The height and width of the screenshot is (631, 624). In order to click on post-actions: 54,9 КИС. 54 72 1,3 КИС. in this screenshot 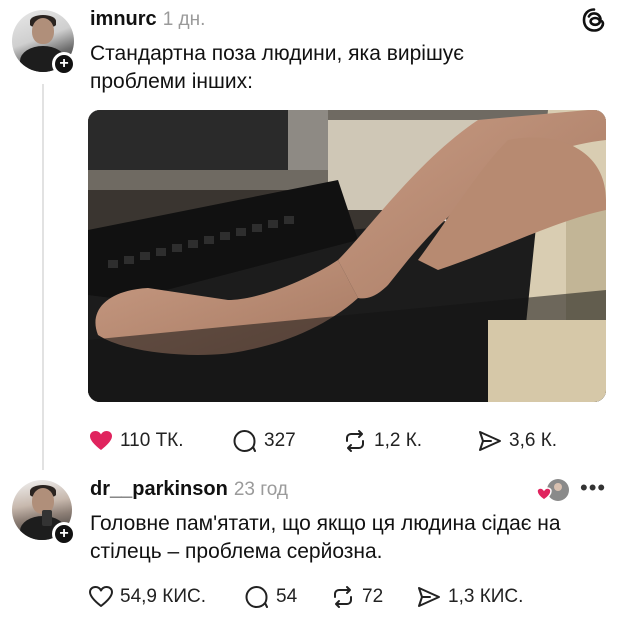, I will do `click(305, 597)`.